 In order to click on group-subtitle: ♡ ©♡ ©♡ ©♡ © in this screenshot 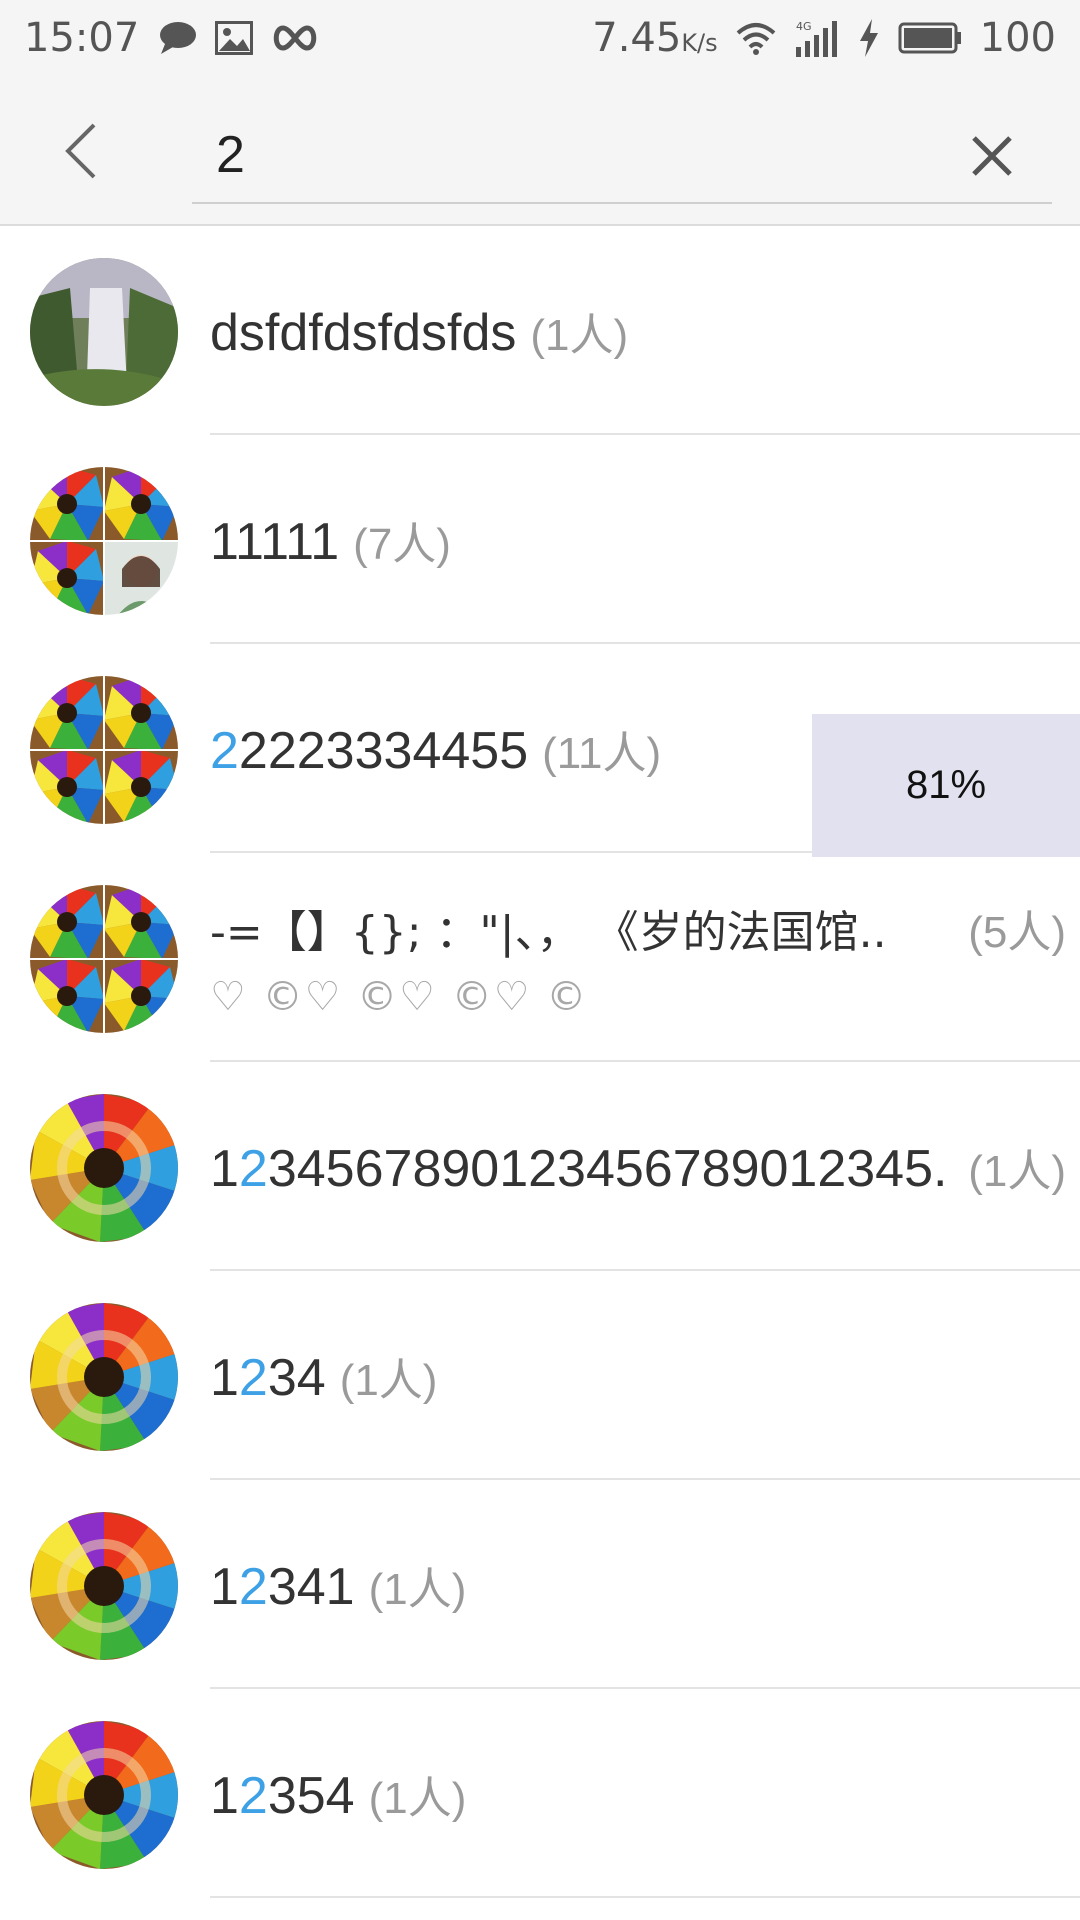, I will do `click(399, 996)`.